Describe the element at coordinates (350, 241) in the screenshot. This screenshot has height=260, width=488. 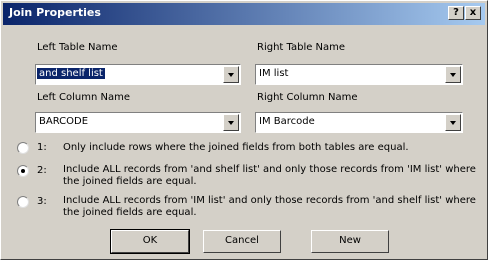
I see `new-button: New` at that location.